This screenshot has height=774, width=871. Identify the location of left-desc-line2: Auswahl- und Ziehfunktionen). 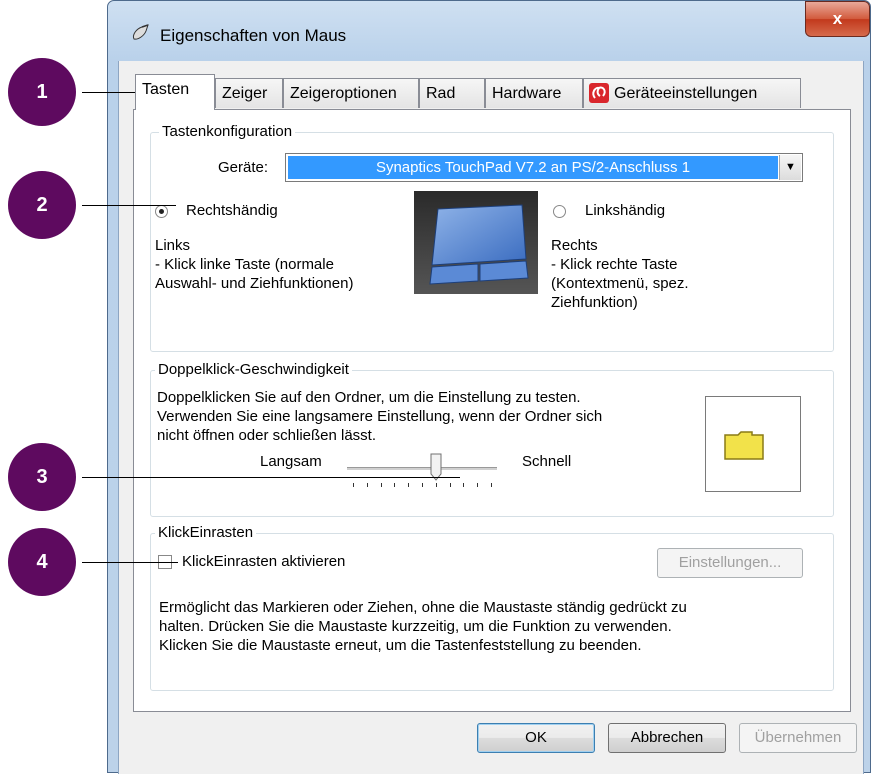
(254, 283).